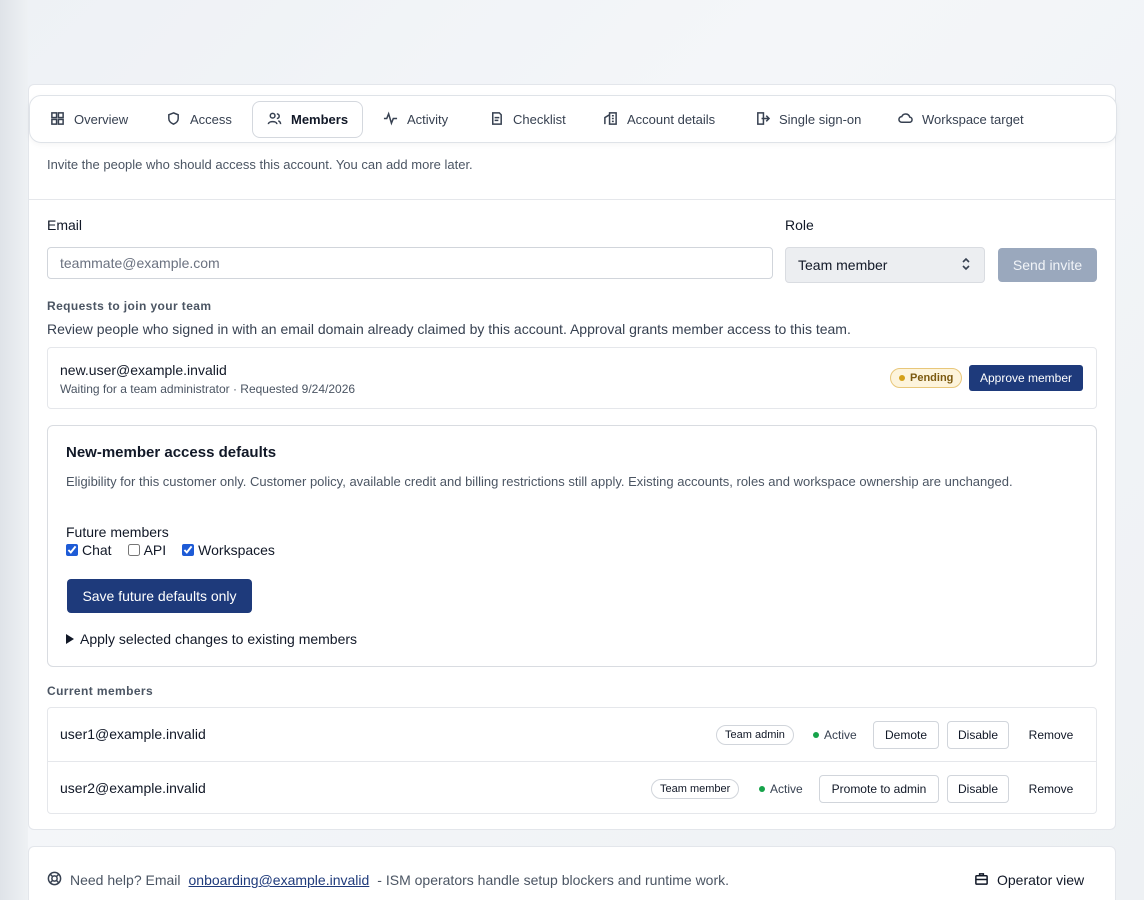  Describe the element at coordinates (973, 119) in the screenshot. I see `tab-label: Workspace target` at that location.